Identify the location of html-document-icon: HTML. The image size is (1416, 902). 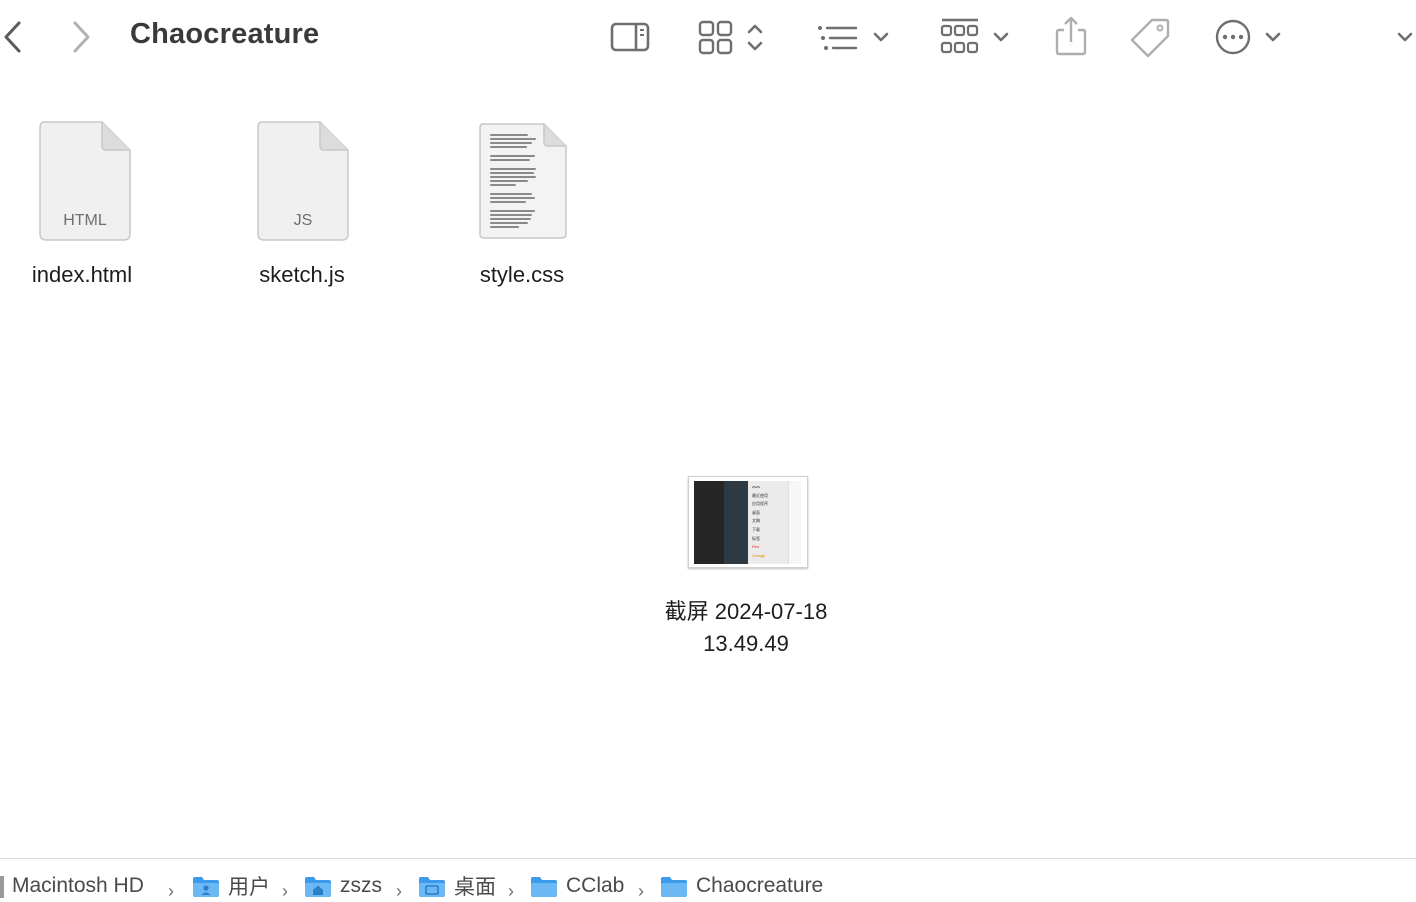
(85, 181).